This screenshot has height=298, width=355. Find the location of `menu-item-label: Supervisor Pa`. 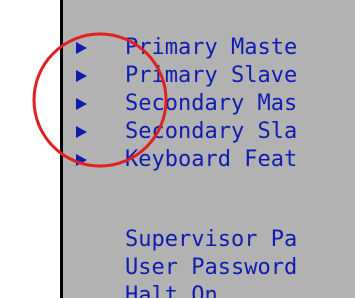

menu-item-label: Supervisor Pa is located at coordinates (211, 239).